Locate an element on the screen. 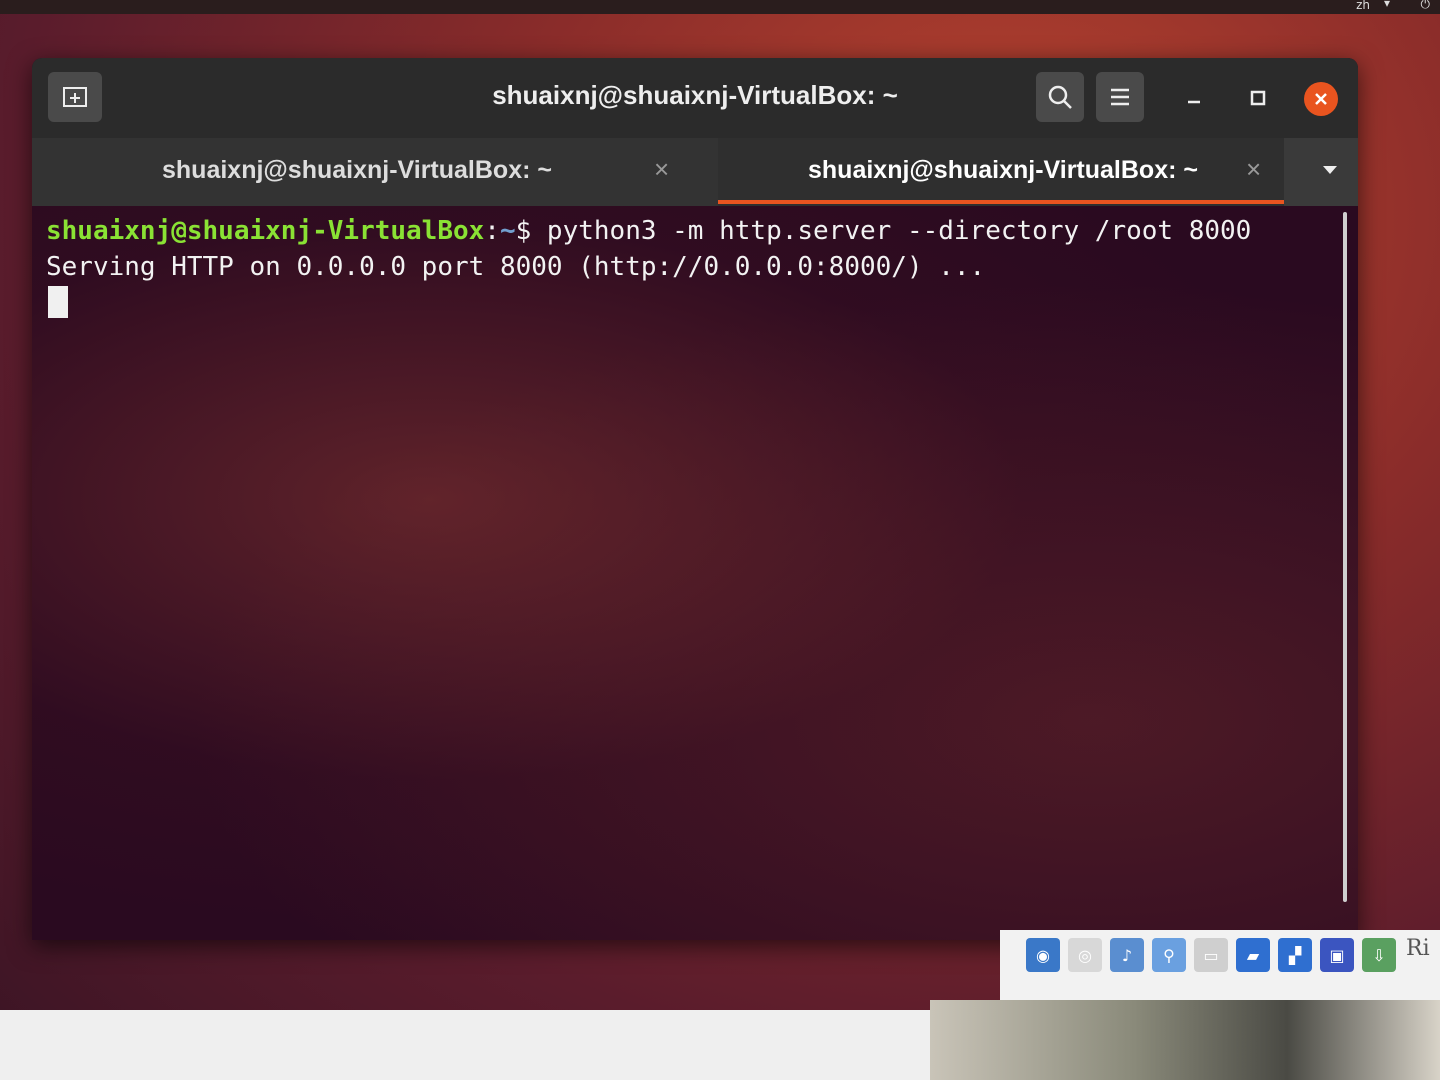 Image resolution: width=1440 pixels, height=1080 pixels. host-icon-tray: ◉ ◎ ♪ ⚲ ▭ ▰ ▞ ▣ ⇩ is located at coordinates (1211, 955).